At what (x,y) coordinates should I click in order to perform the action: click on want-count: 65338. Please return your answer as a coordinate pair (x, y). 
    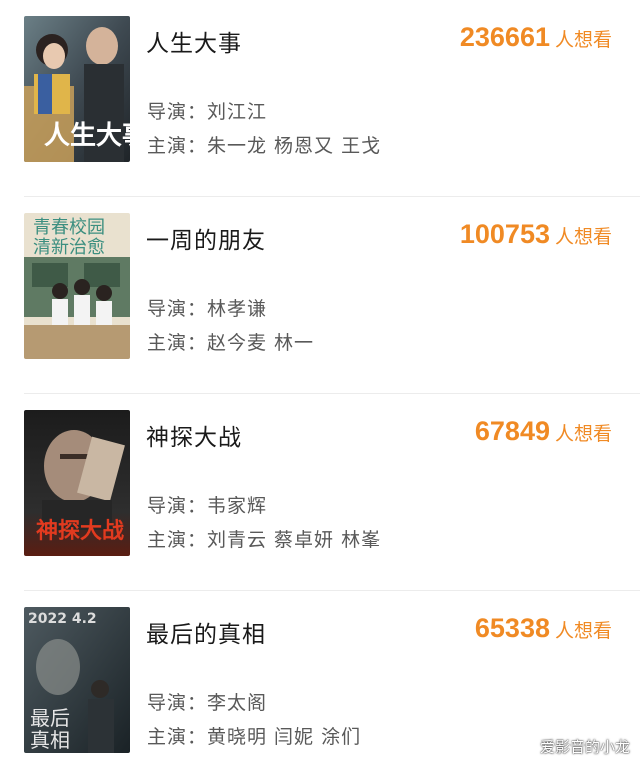
    Looking at the image, I should click on (512, 628).